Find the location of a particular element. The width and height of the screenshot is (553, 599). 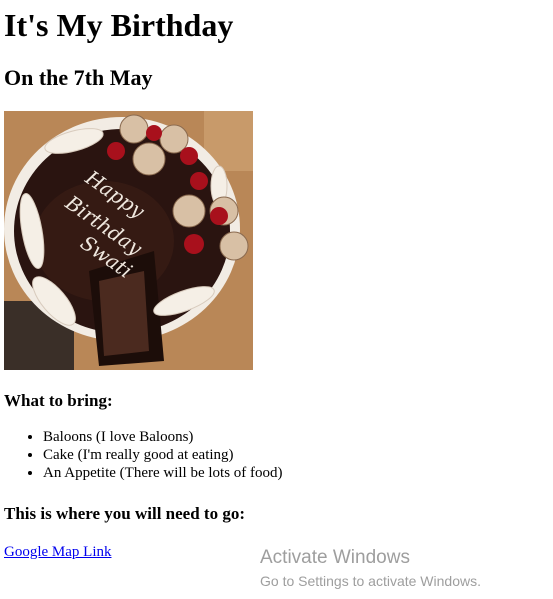

list-item: Cake (I'm really good at eating) is located at coordinates (163, 455).